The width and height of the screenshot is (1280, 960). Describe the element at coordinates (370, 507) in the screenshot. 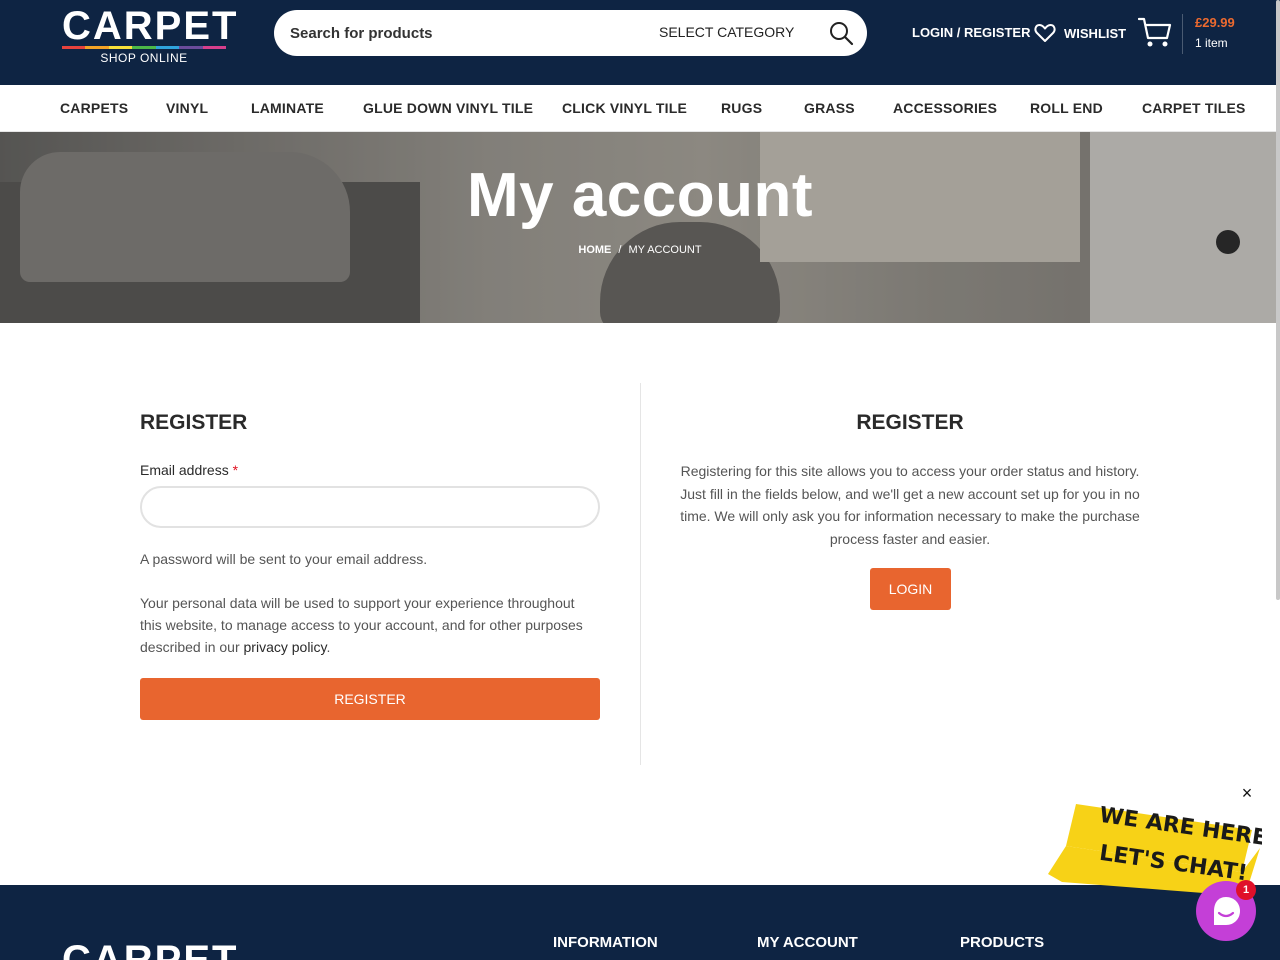

I see `email-field` at that location.